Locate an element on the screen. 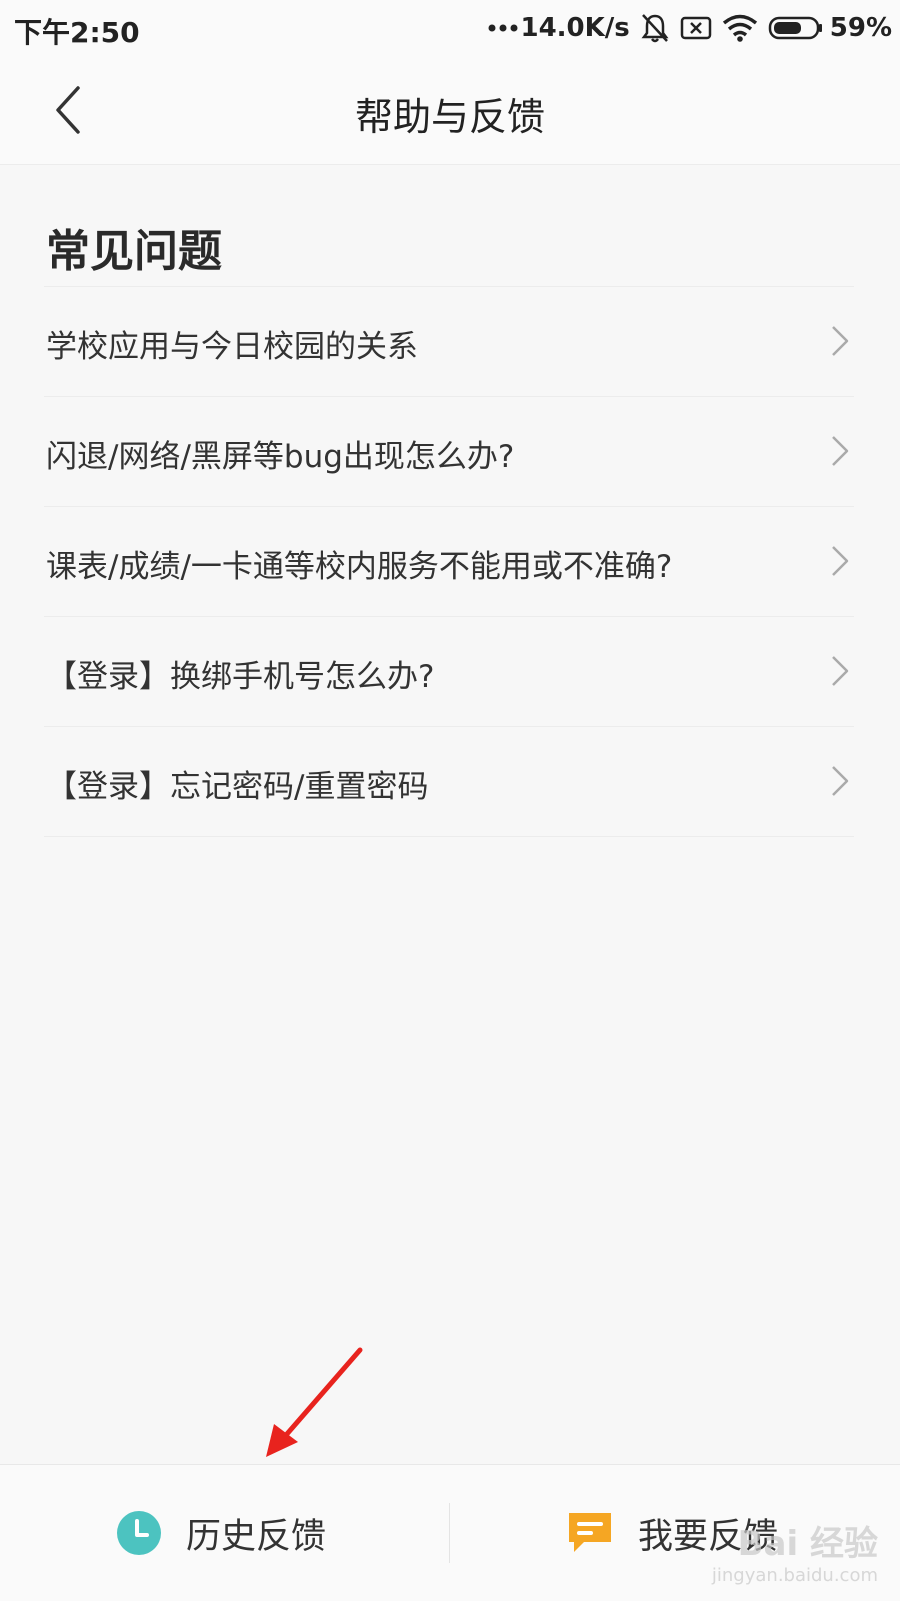 This screenshot has width=900, height=1601. status-time: 下午2:50 is located at coordinates (77, 32).